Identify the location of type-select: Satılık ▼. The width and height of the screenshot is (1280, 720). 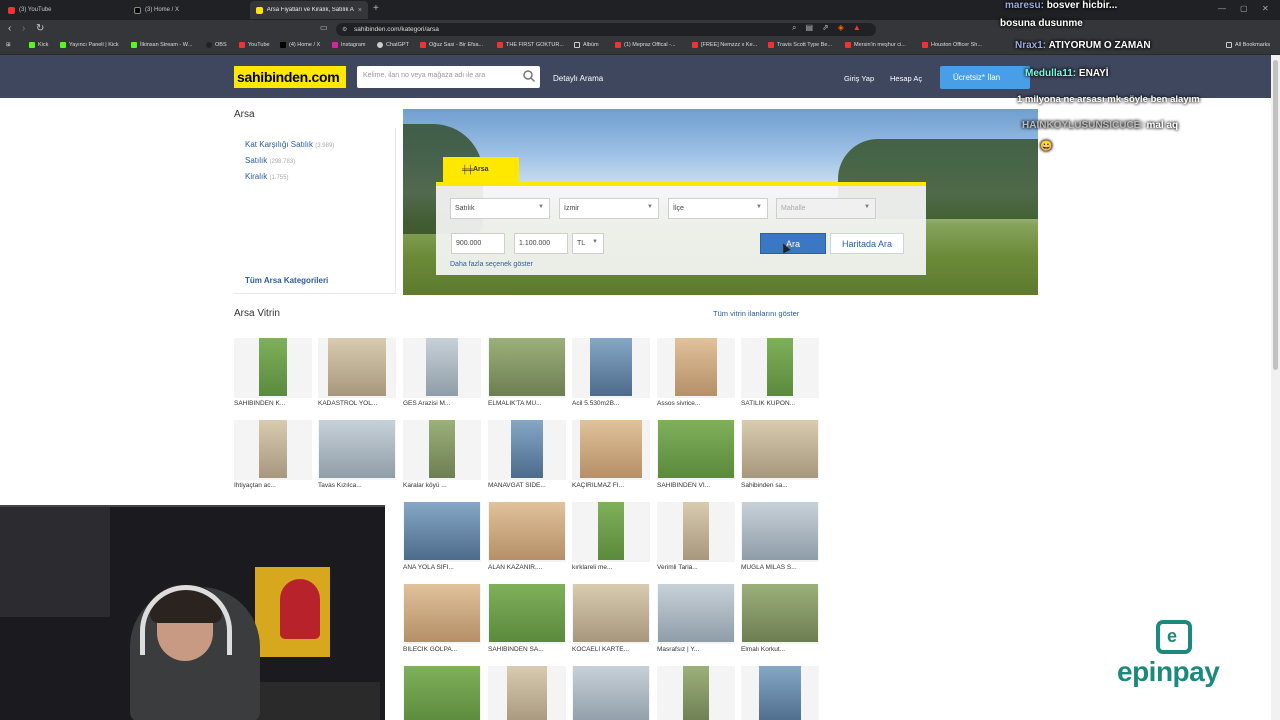
(500, 208).